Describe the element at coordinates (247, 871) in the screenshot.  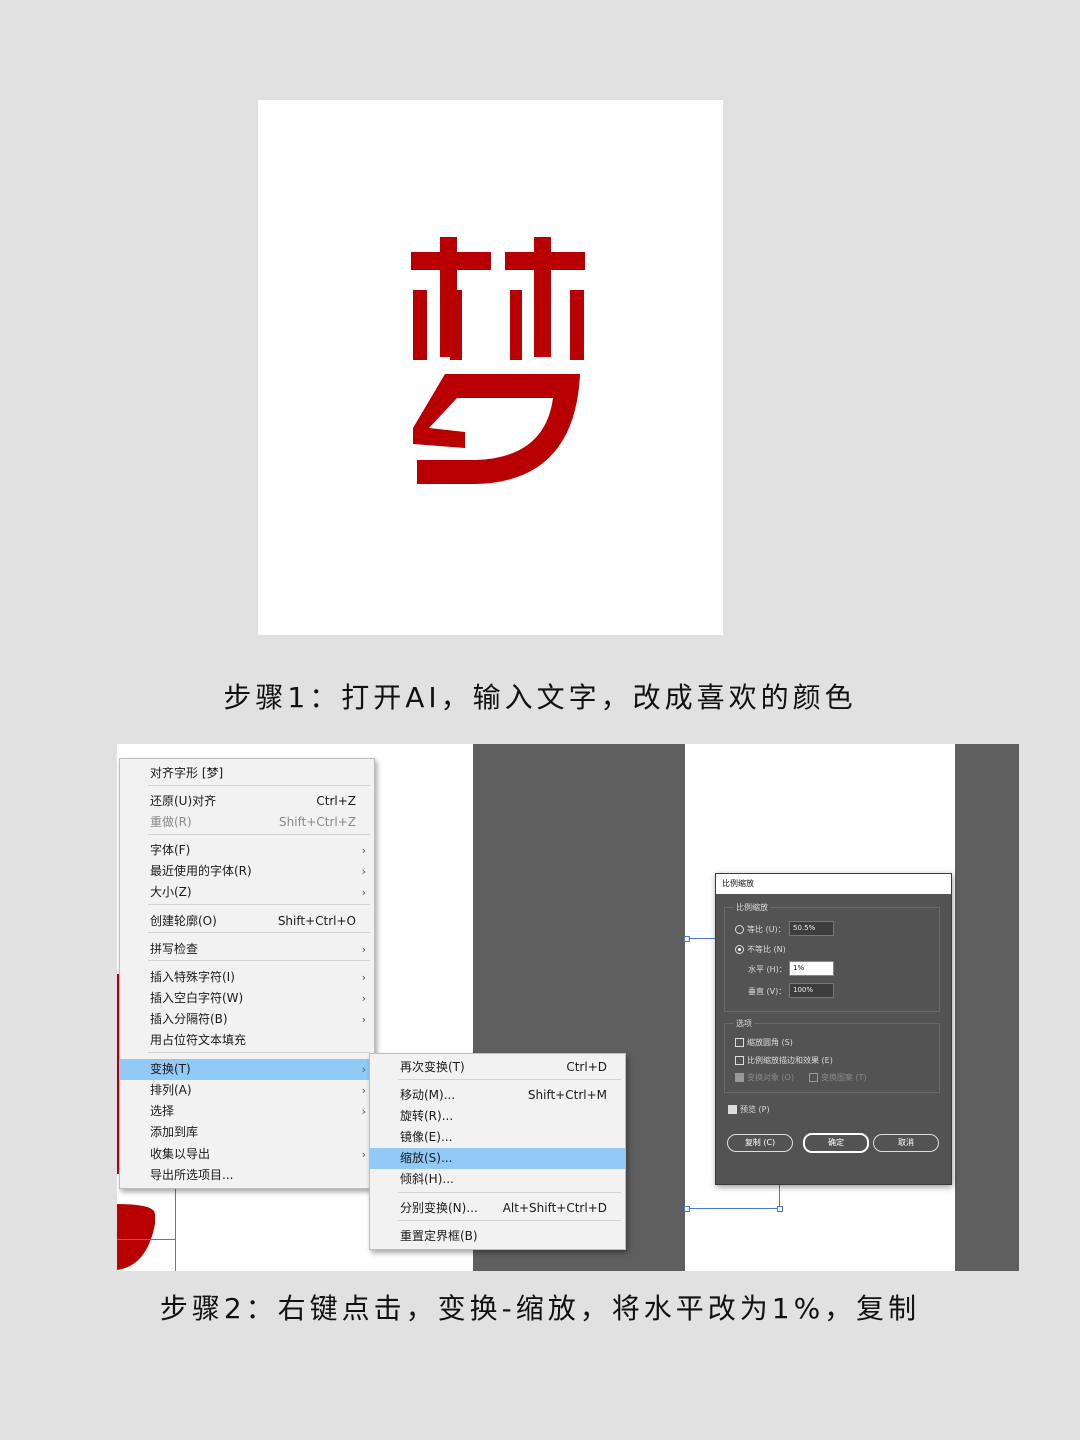
I see `context-menu-item: 最近使用的字体(R) ›` at that location.